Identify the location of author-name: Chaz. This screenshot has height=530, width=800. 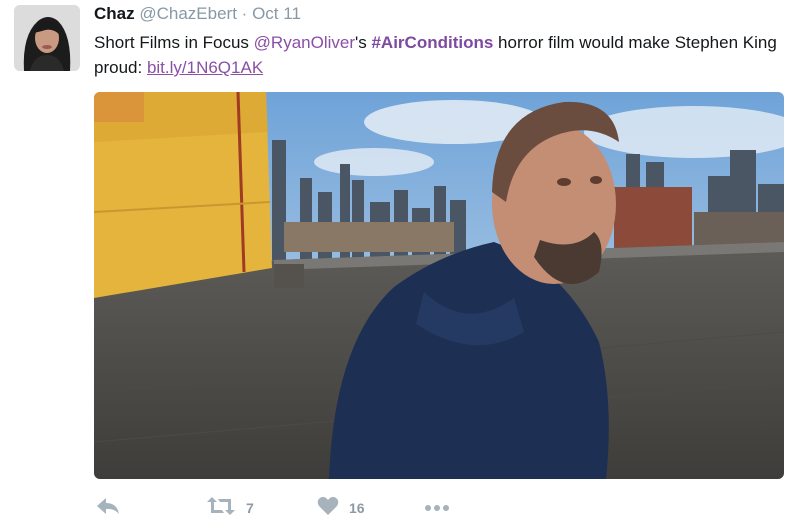
(114, 13).